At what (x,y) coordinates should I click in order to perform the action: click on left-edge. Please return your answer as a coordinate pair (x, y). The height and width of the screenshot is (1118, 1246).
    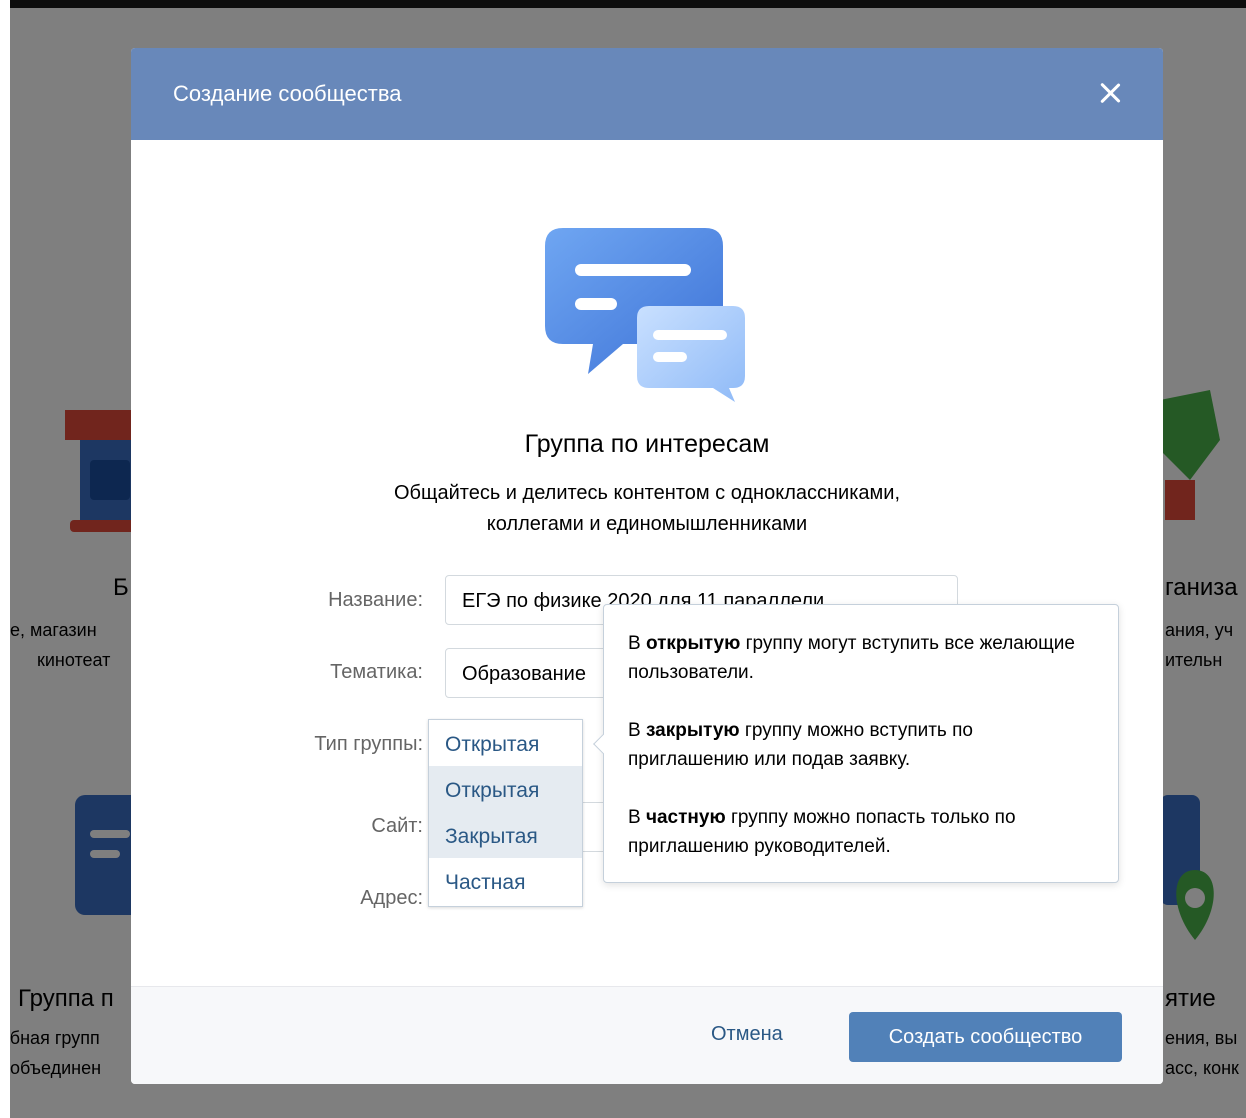
    Looking at the image, I should click on (5, 559).